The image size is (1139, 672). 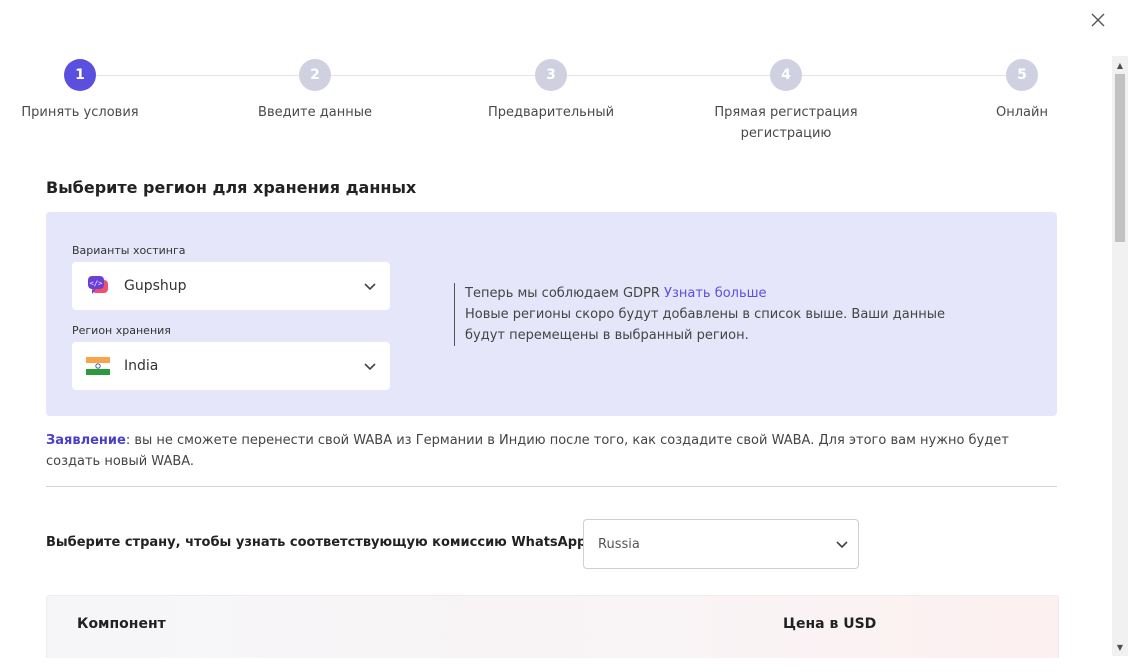 I want to click on gupshup-logo-icon: </>, so click(x=98, y=286).